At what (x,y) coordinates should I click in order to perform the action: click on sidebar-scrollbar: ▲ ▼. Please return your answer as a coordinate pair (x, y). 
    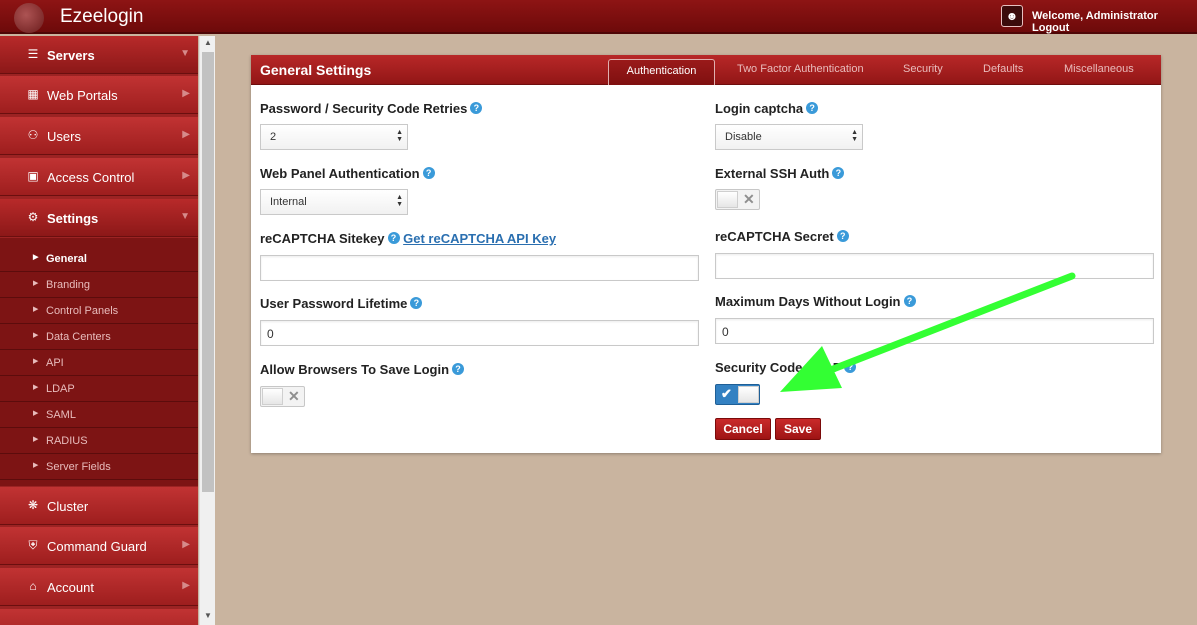
    Looking at the image, I should click on (207, 330).